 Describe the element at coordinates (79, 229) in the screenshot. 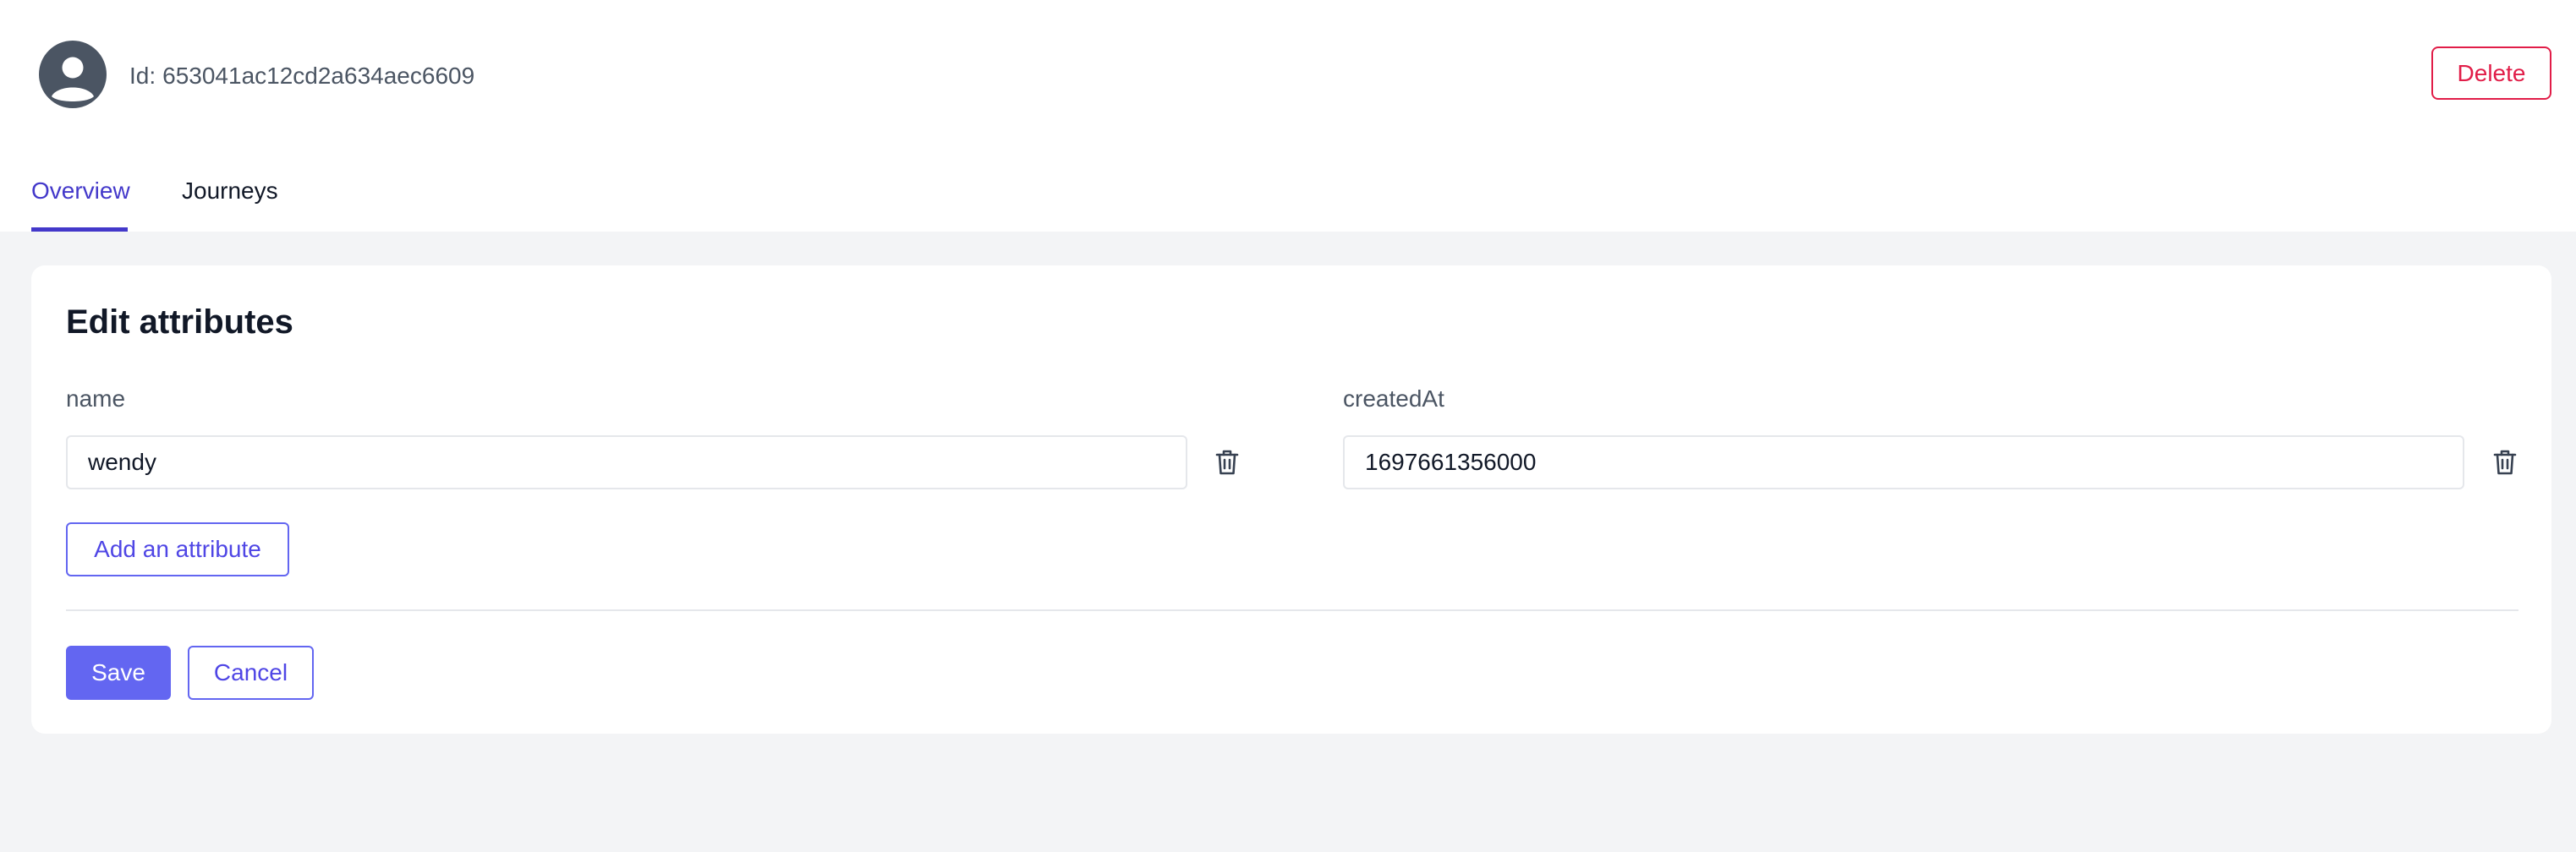

I see `tab-active-indicator` at that location.